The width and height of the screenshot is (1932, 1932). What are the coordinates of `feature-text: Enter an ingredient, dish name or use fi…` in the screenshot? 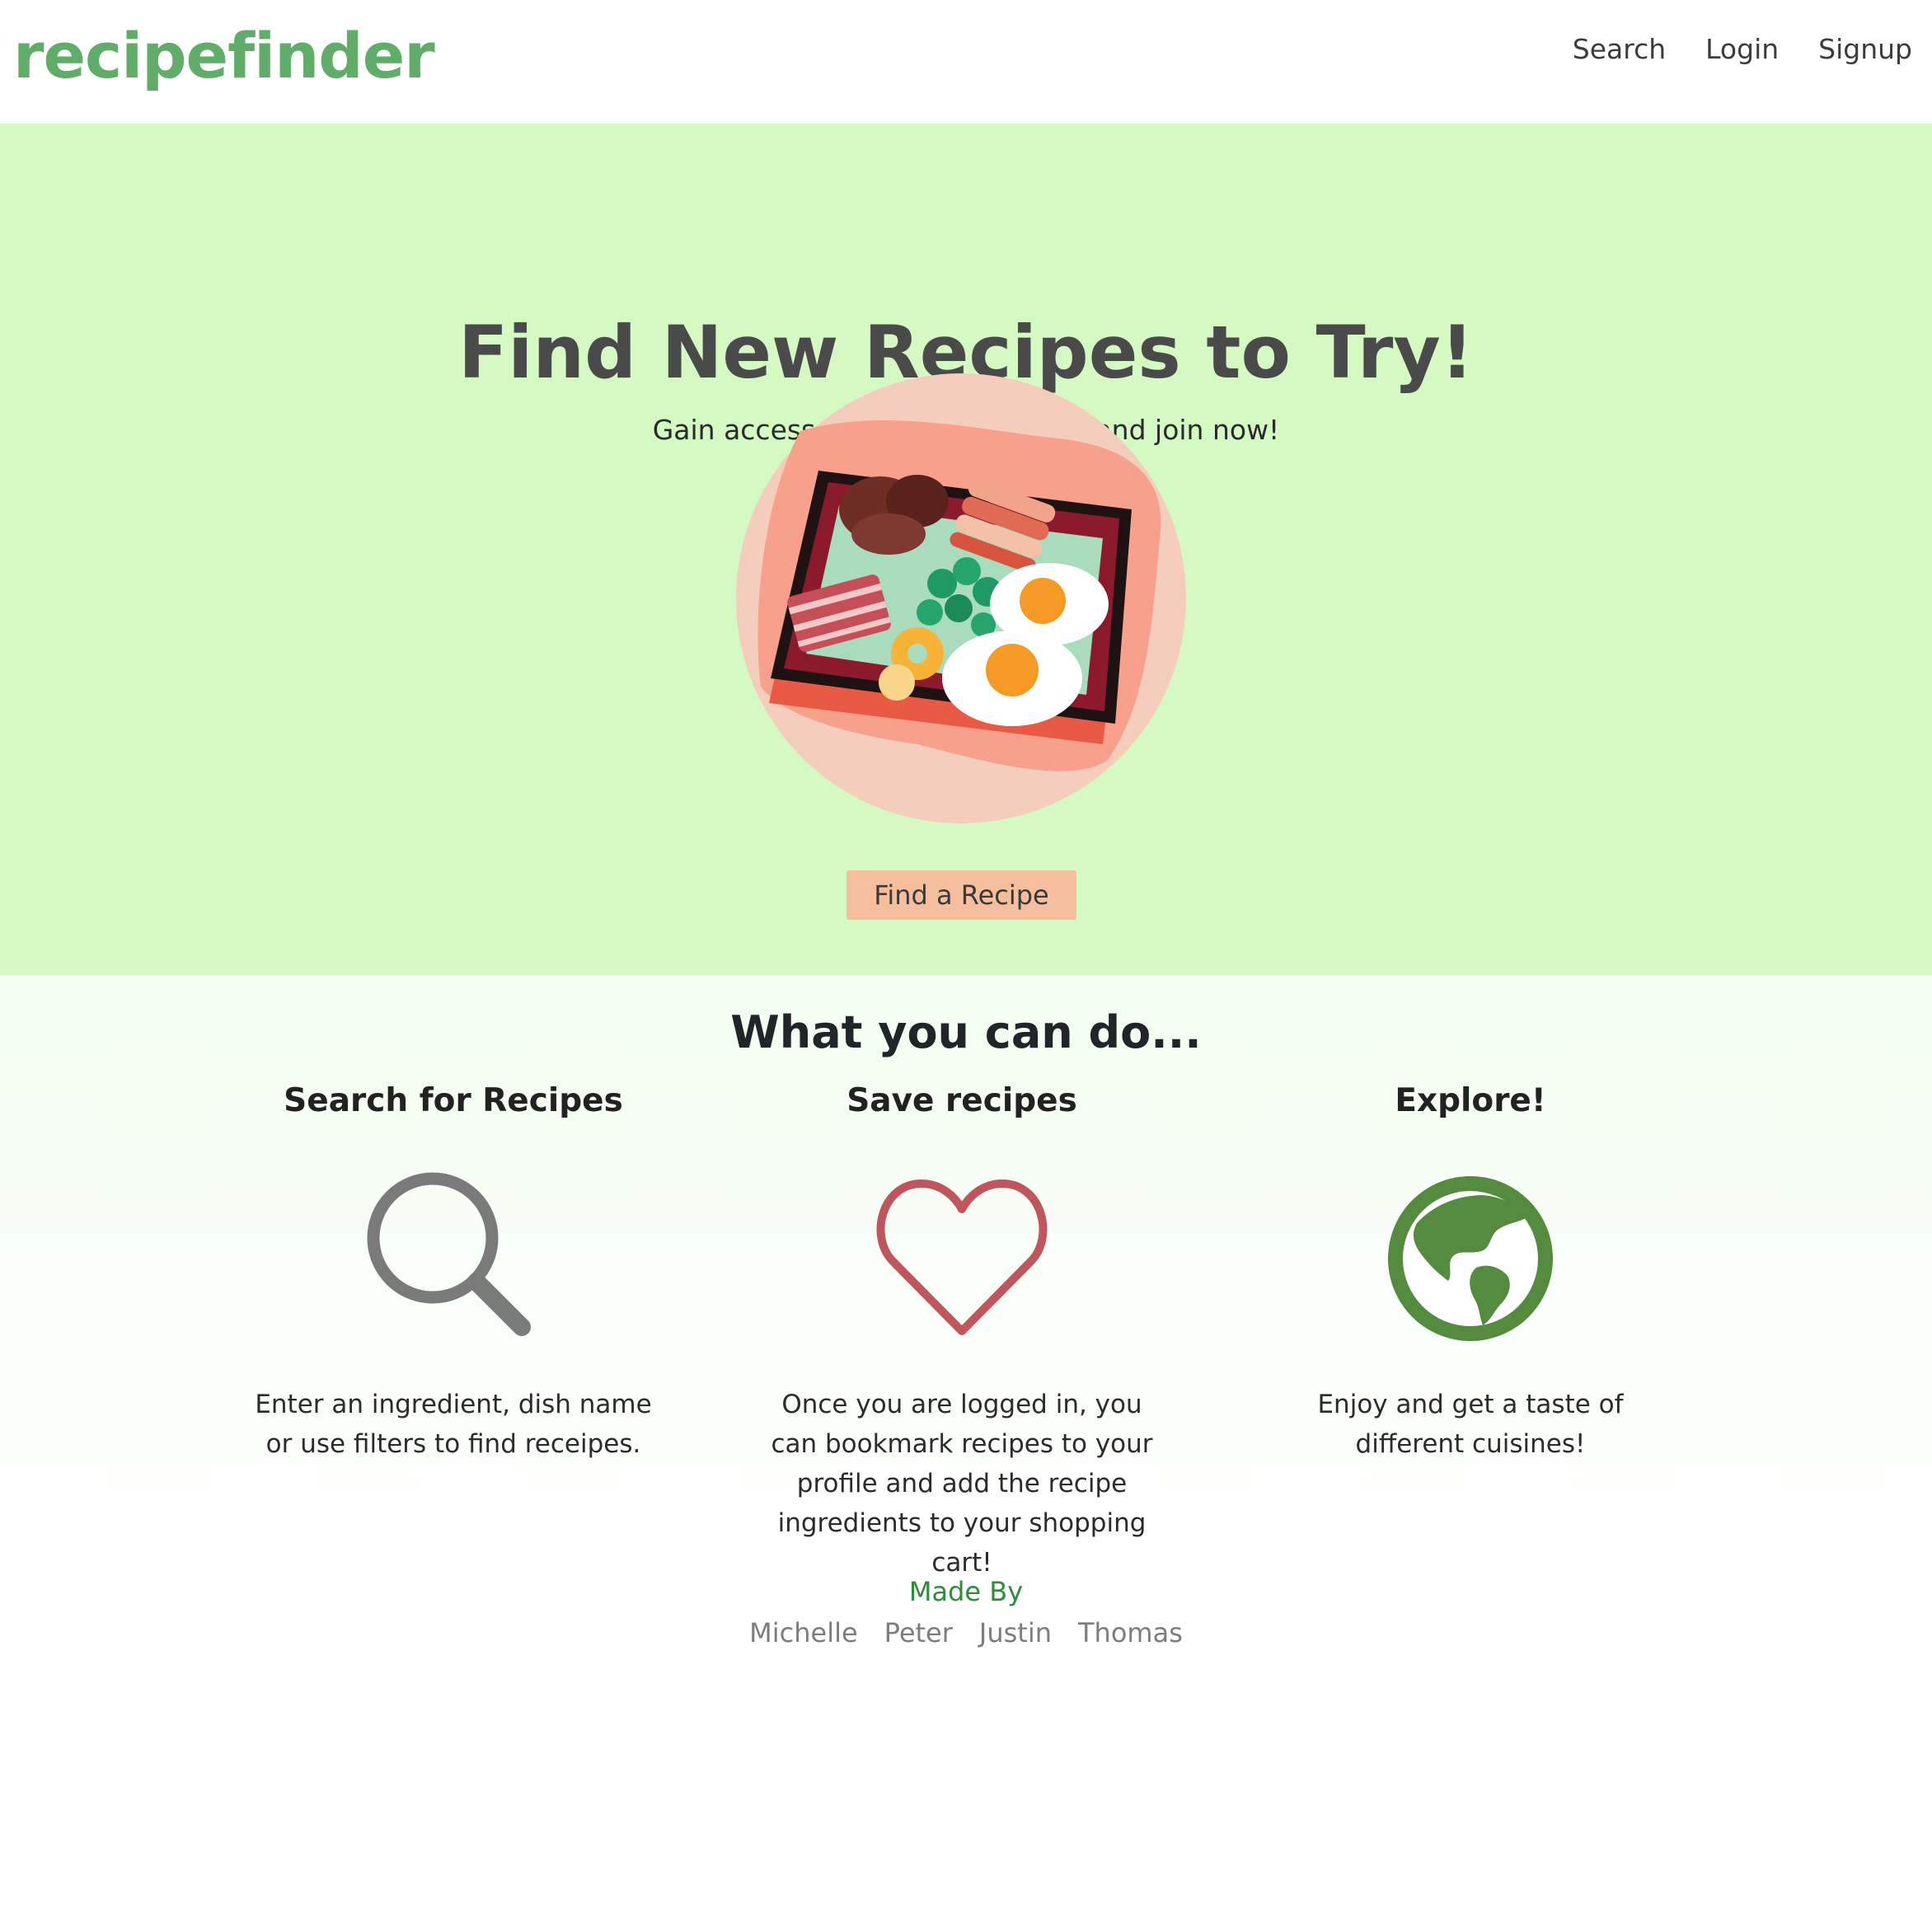 It's located at (453, 1424).